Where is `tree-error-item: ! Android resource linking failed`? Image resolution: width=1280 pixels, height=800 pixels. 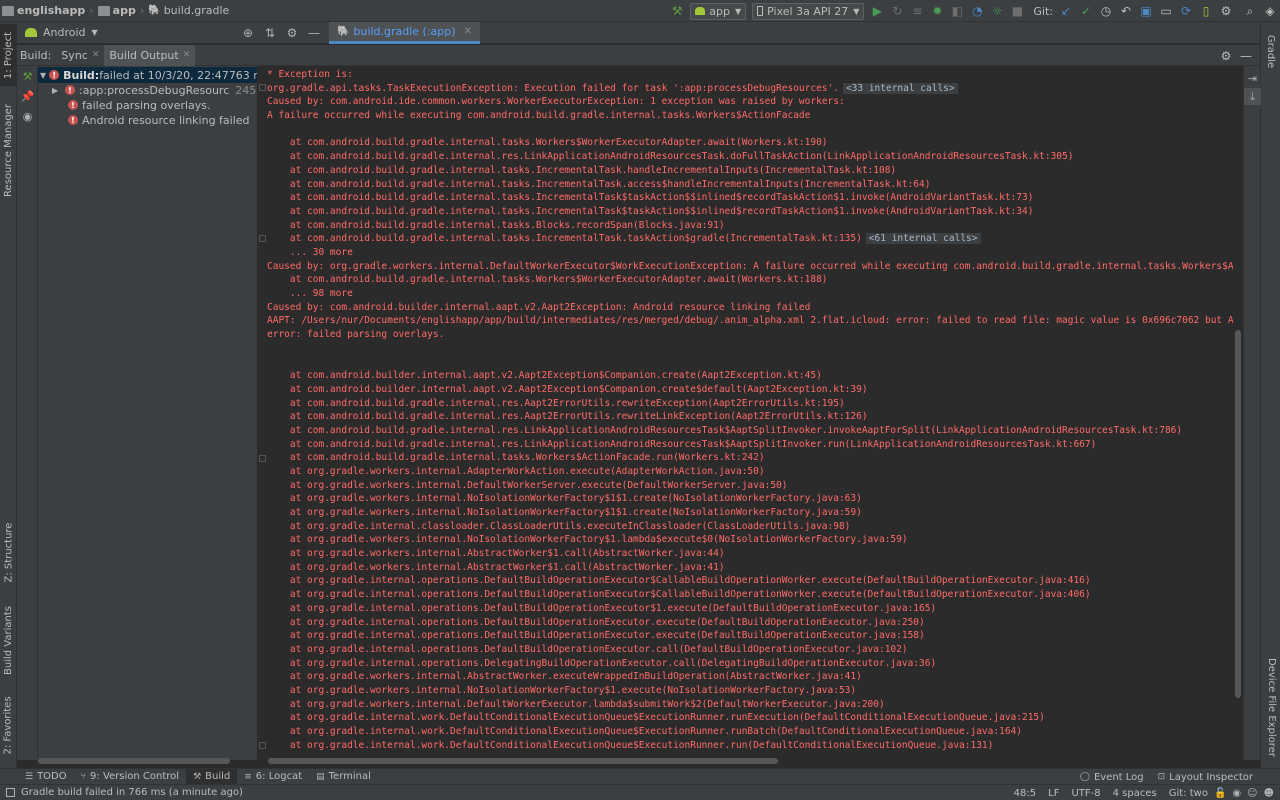 tree-error-item: ! Android resource linking failed is located at coordinates (159, 120).